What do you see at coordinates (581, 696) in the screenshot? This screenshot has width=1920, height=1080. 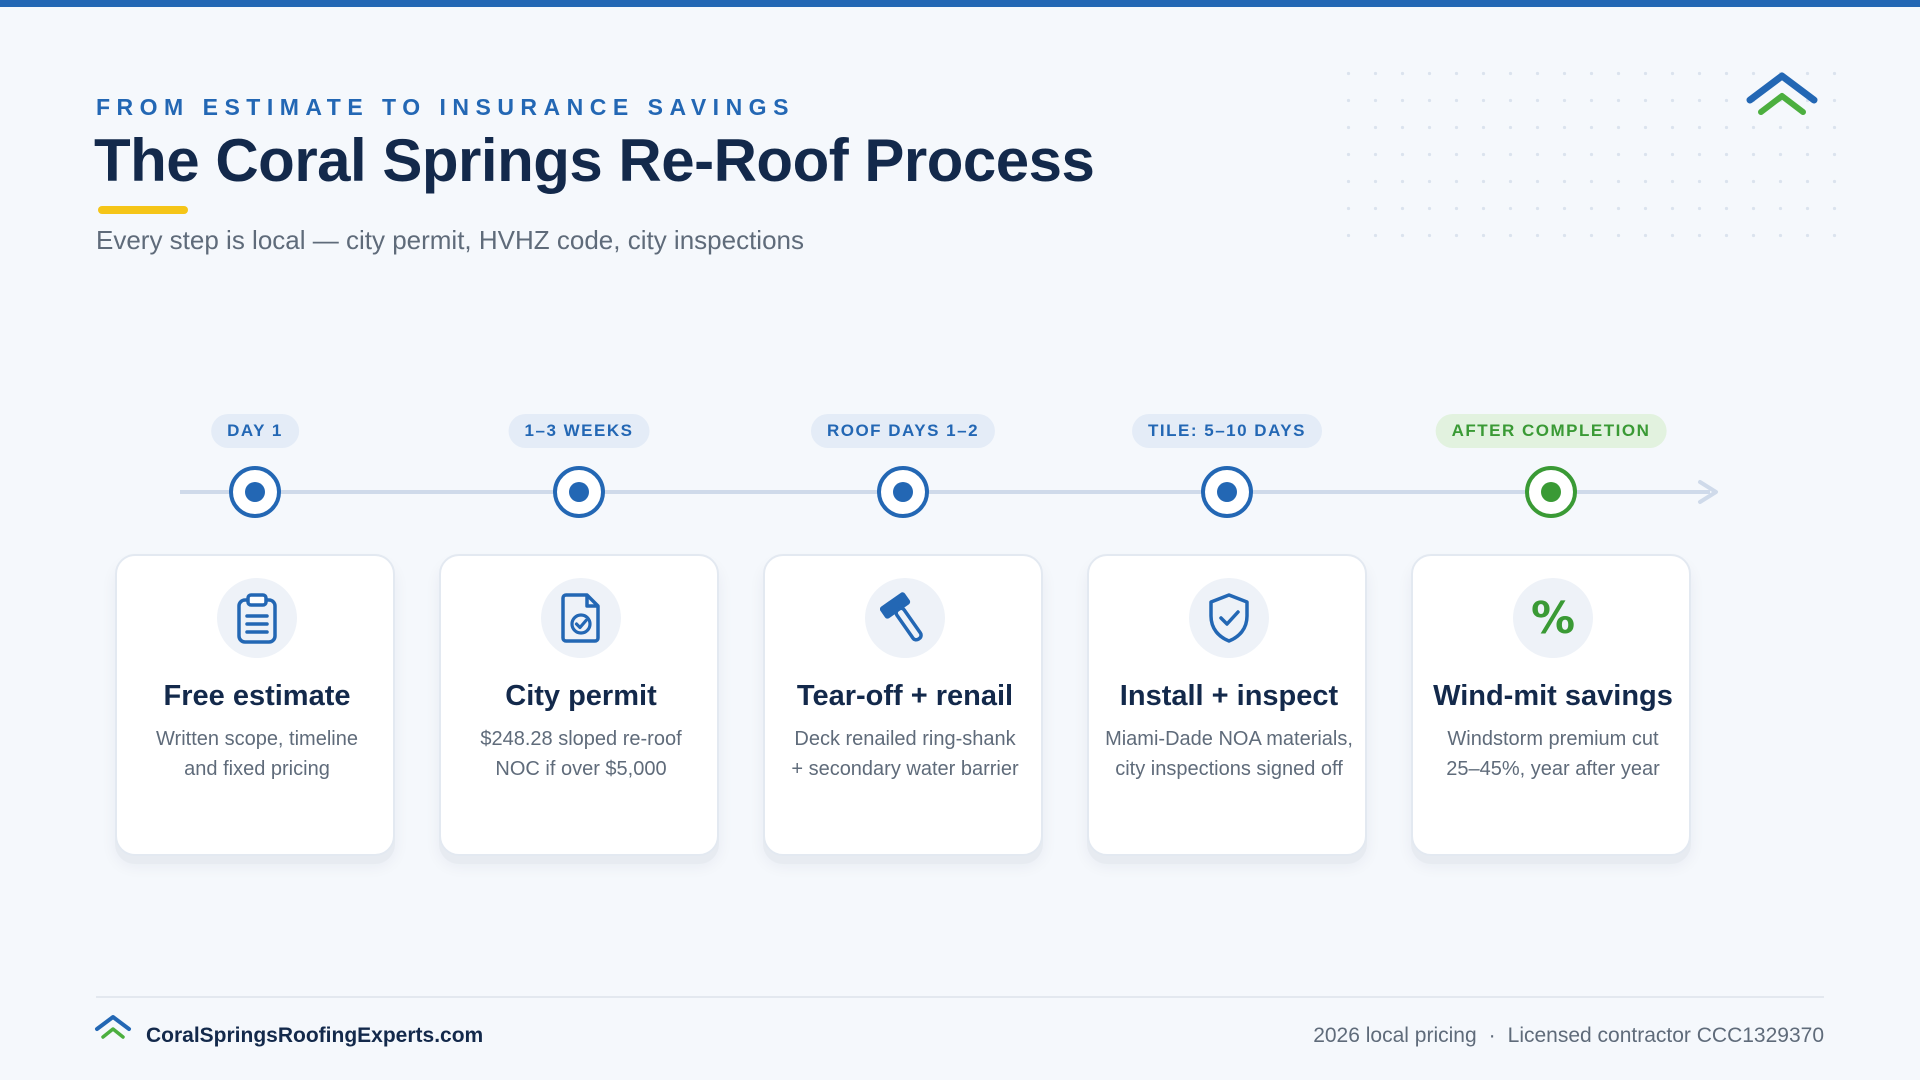 I see `step-title: City permit` at bounding box center [581, 696].